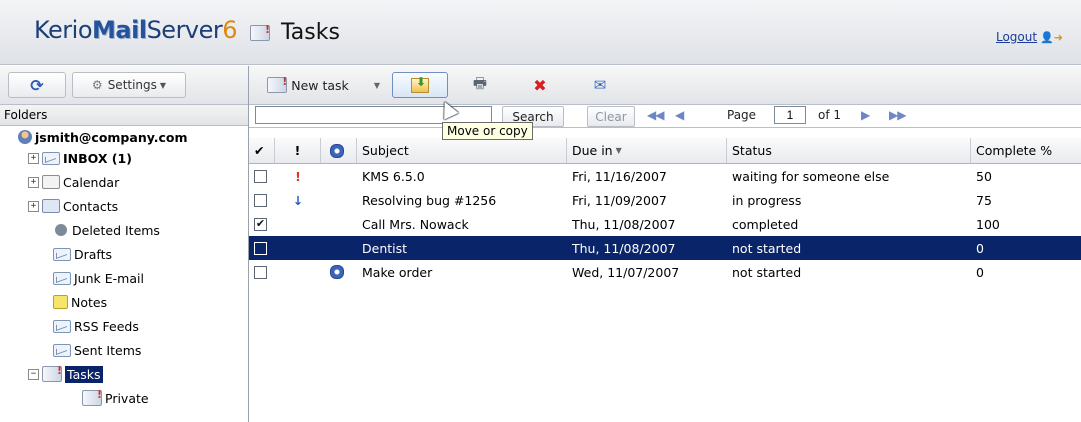  I want to click on table-header: ✔ ! Subject Due in ▼ Status Complete %, so click(665, 151).